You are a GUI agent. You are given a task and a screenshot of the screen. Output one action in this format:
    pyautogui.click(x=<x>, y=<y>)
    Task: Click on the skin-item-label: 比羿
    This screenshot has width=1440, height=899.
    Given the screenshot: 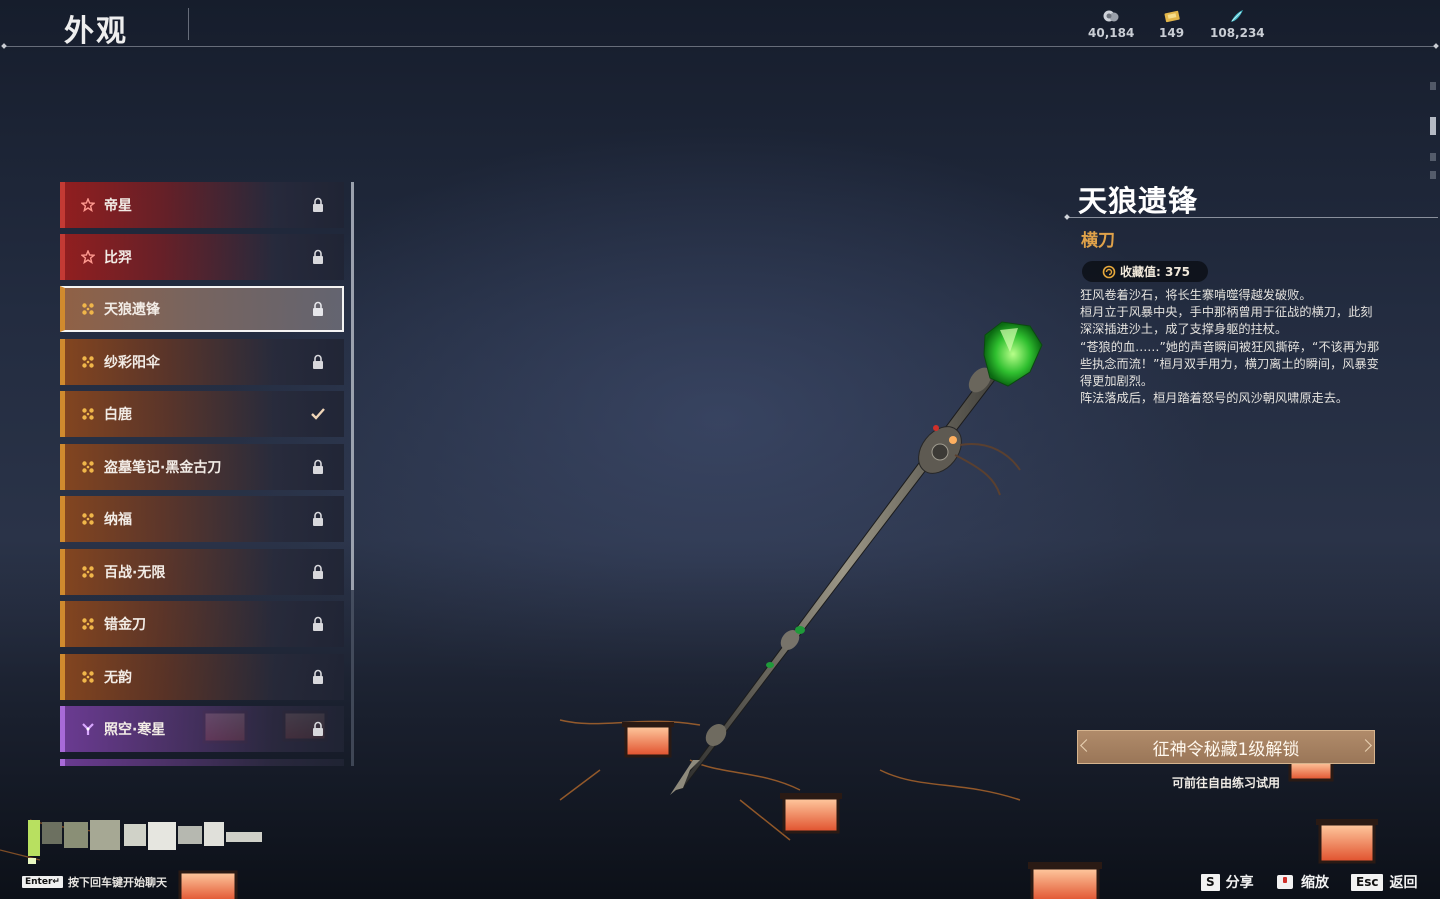 What is the action you would take?
    pyautogui.click(x=118, y=258)
    